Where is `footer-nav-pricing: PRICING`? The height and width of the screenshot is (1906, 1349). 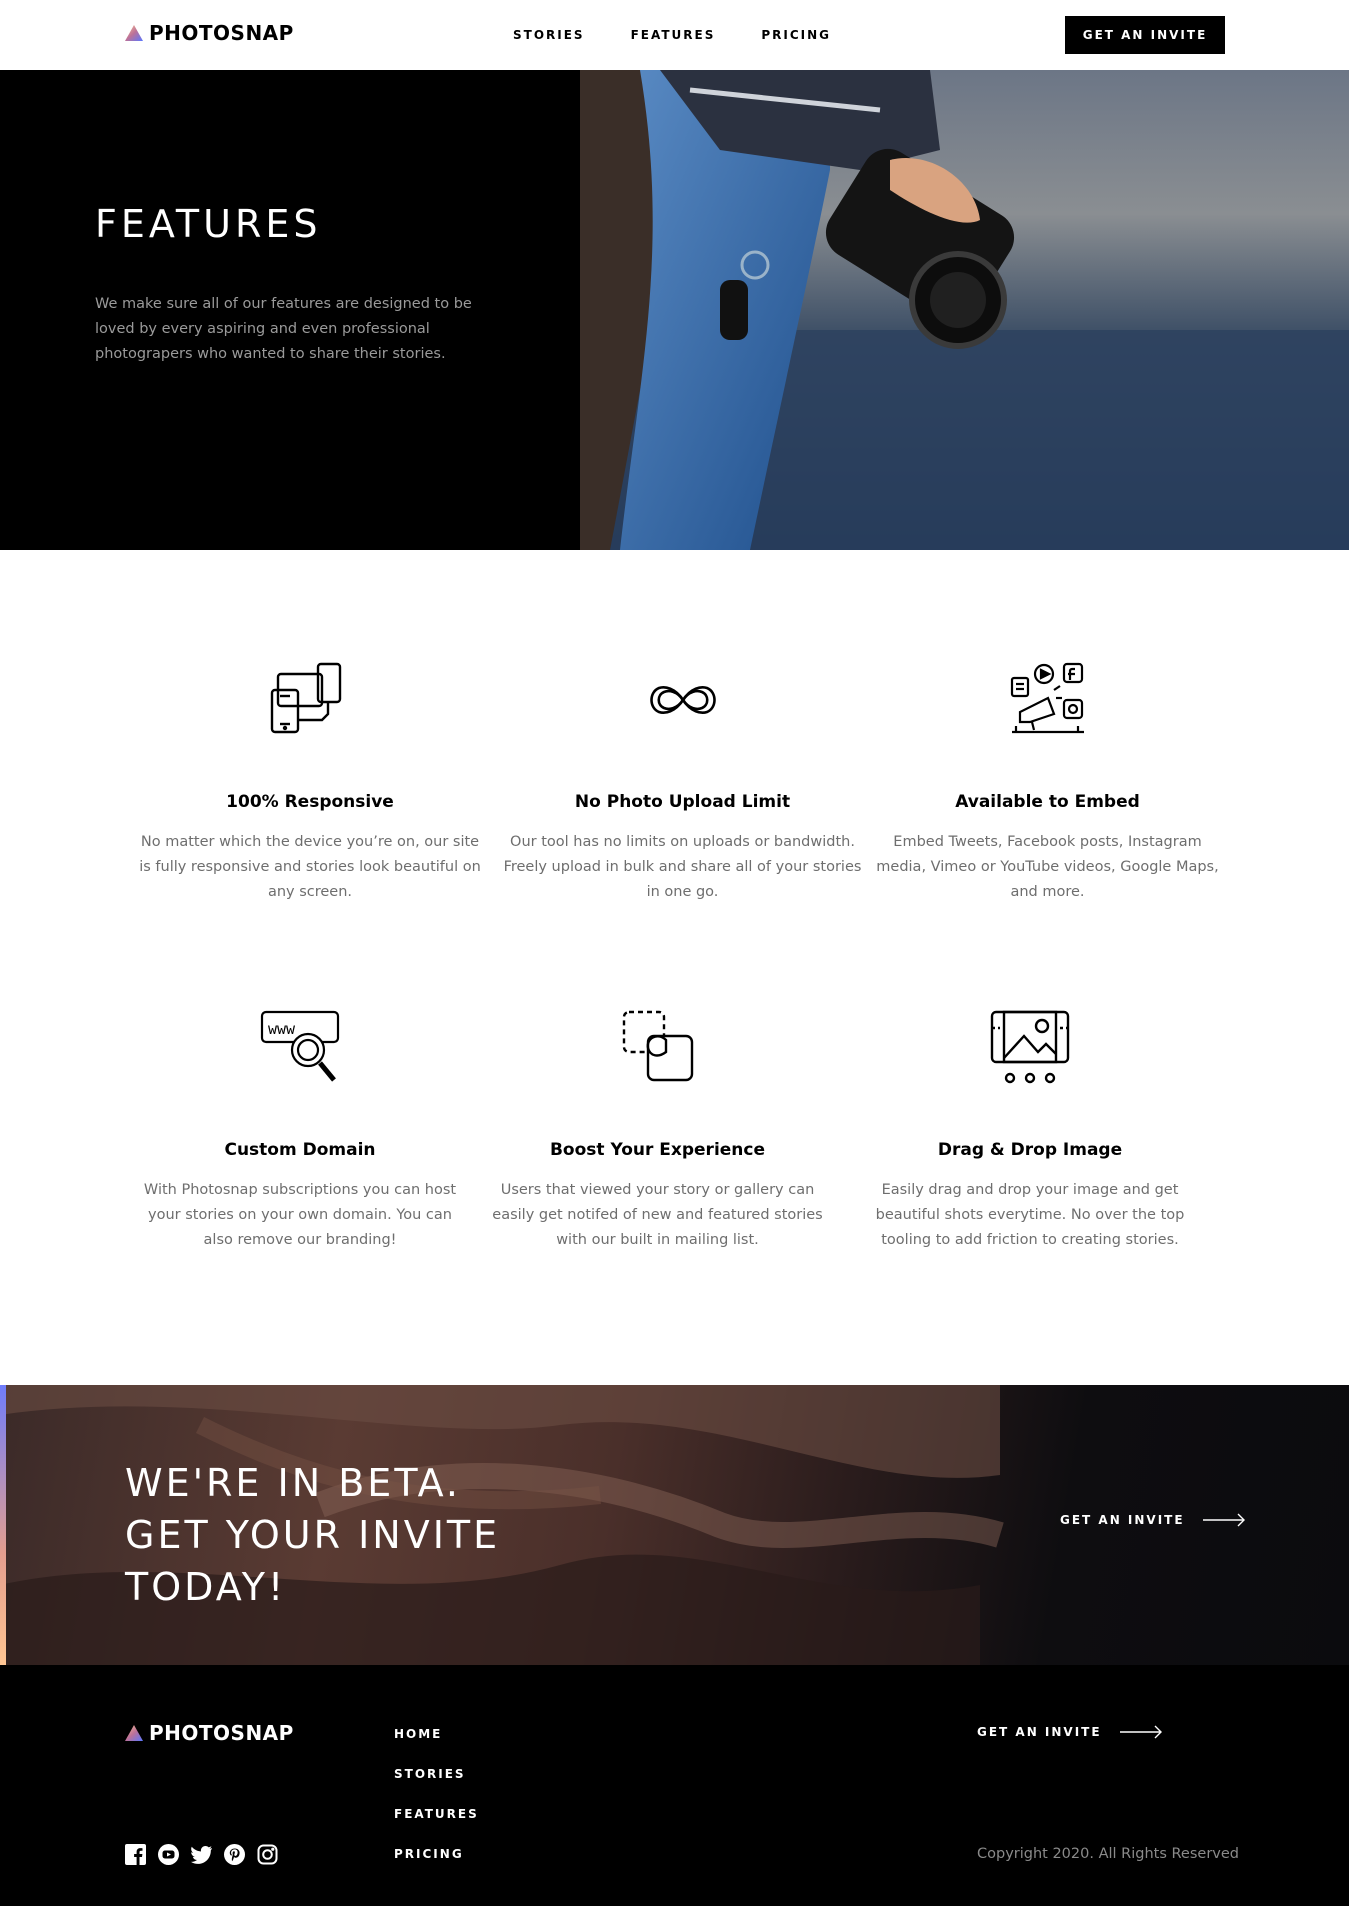 footer-nav-pricing: PRICING is located at coordinates (436, 1854).